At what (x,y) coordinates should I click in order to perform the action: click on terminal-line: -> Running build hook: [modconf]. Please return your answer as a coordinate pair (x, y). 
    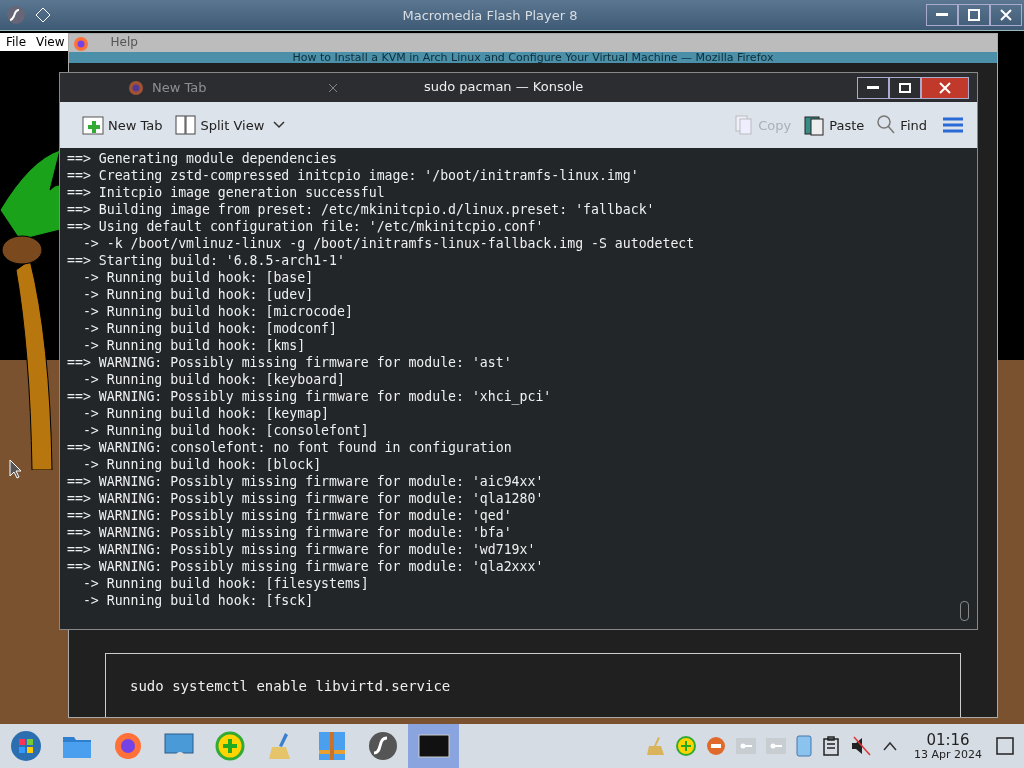
    Looking at the image, I should click on (209, 328).